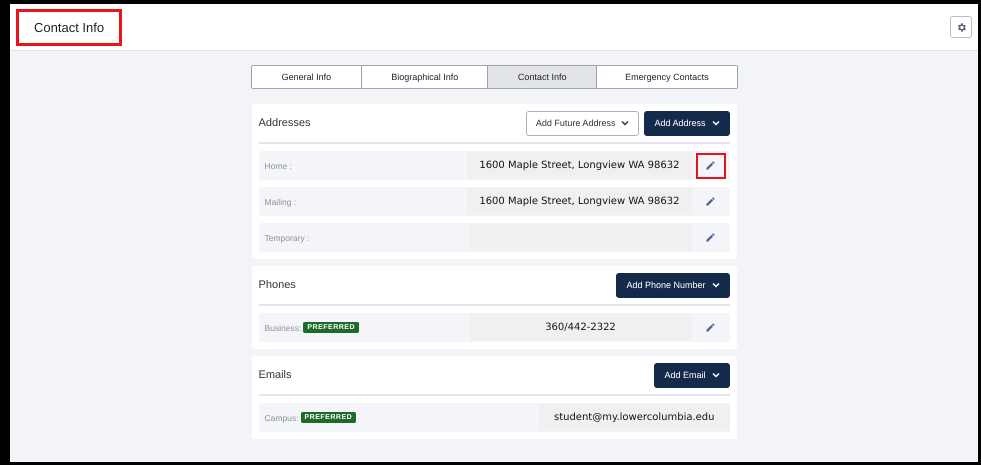 The width and height of the screenshot is (981, 465). What do you see at coordinates (634, 417) in the screenshot?
I see `value-field: student@my.lowercolumbia.edu` at bounding box center [634, 417].